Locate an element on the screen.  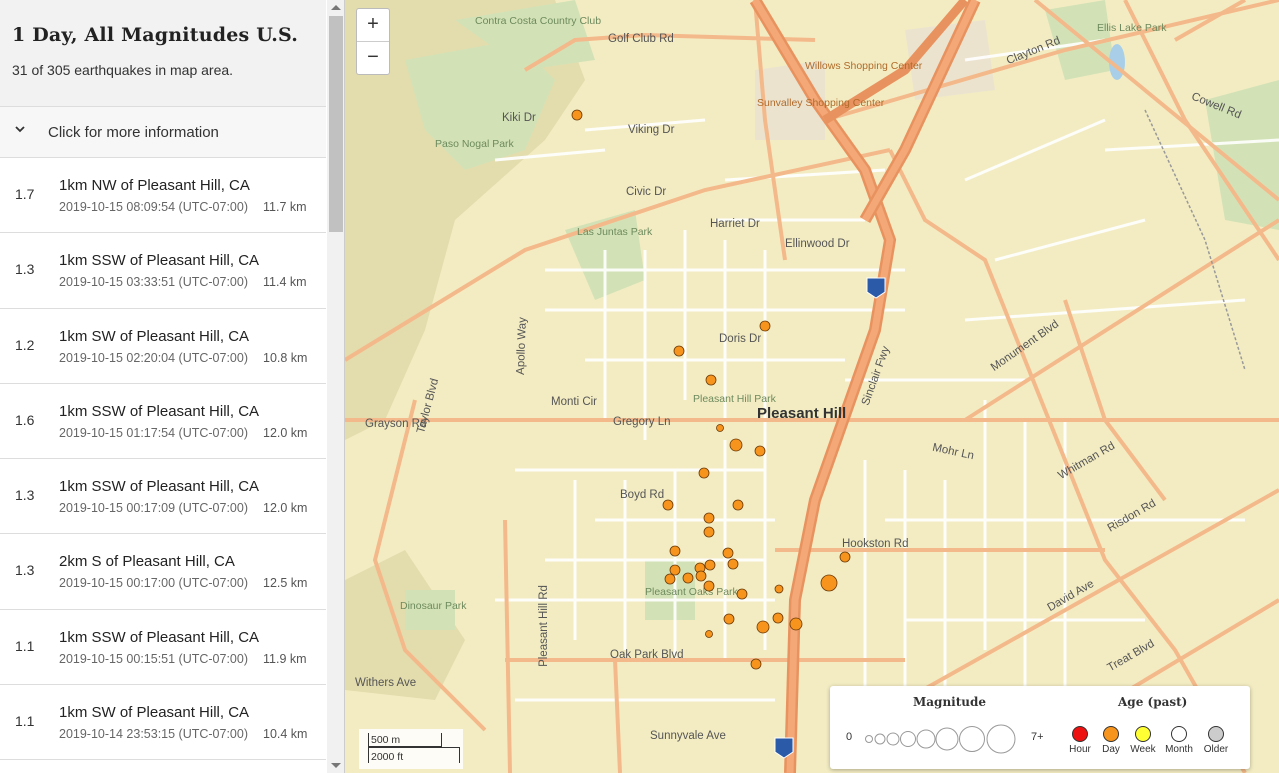
depth: 11.7 km is located at coordinates (285, 207).